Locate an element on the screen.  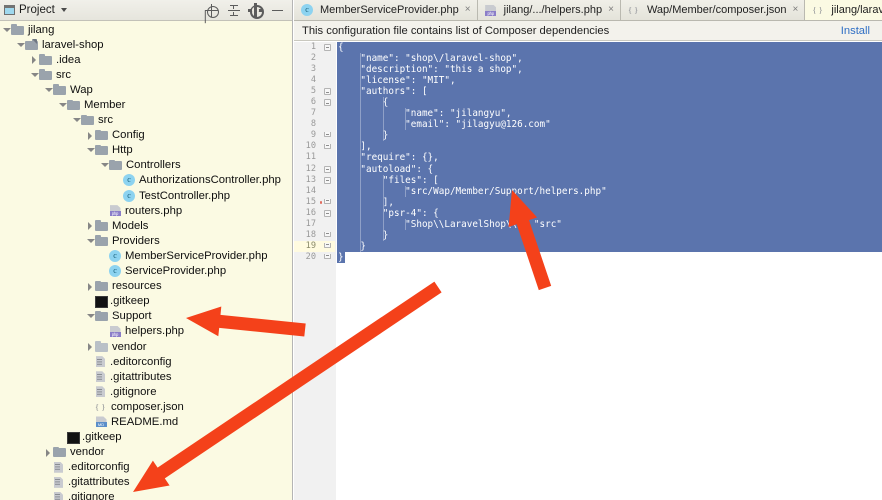
code-text: "Shop\\LaravelShop\\": "src" is located at coordinates (450, 224).